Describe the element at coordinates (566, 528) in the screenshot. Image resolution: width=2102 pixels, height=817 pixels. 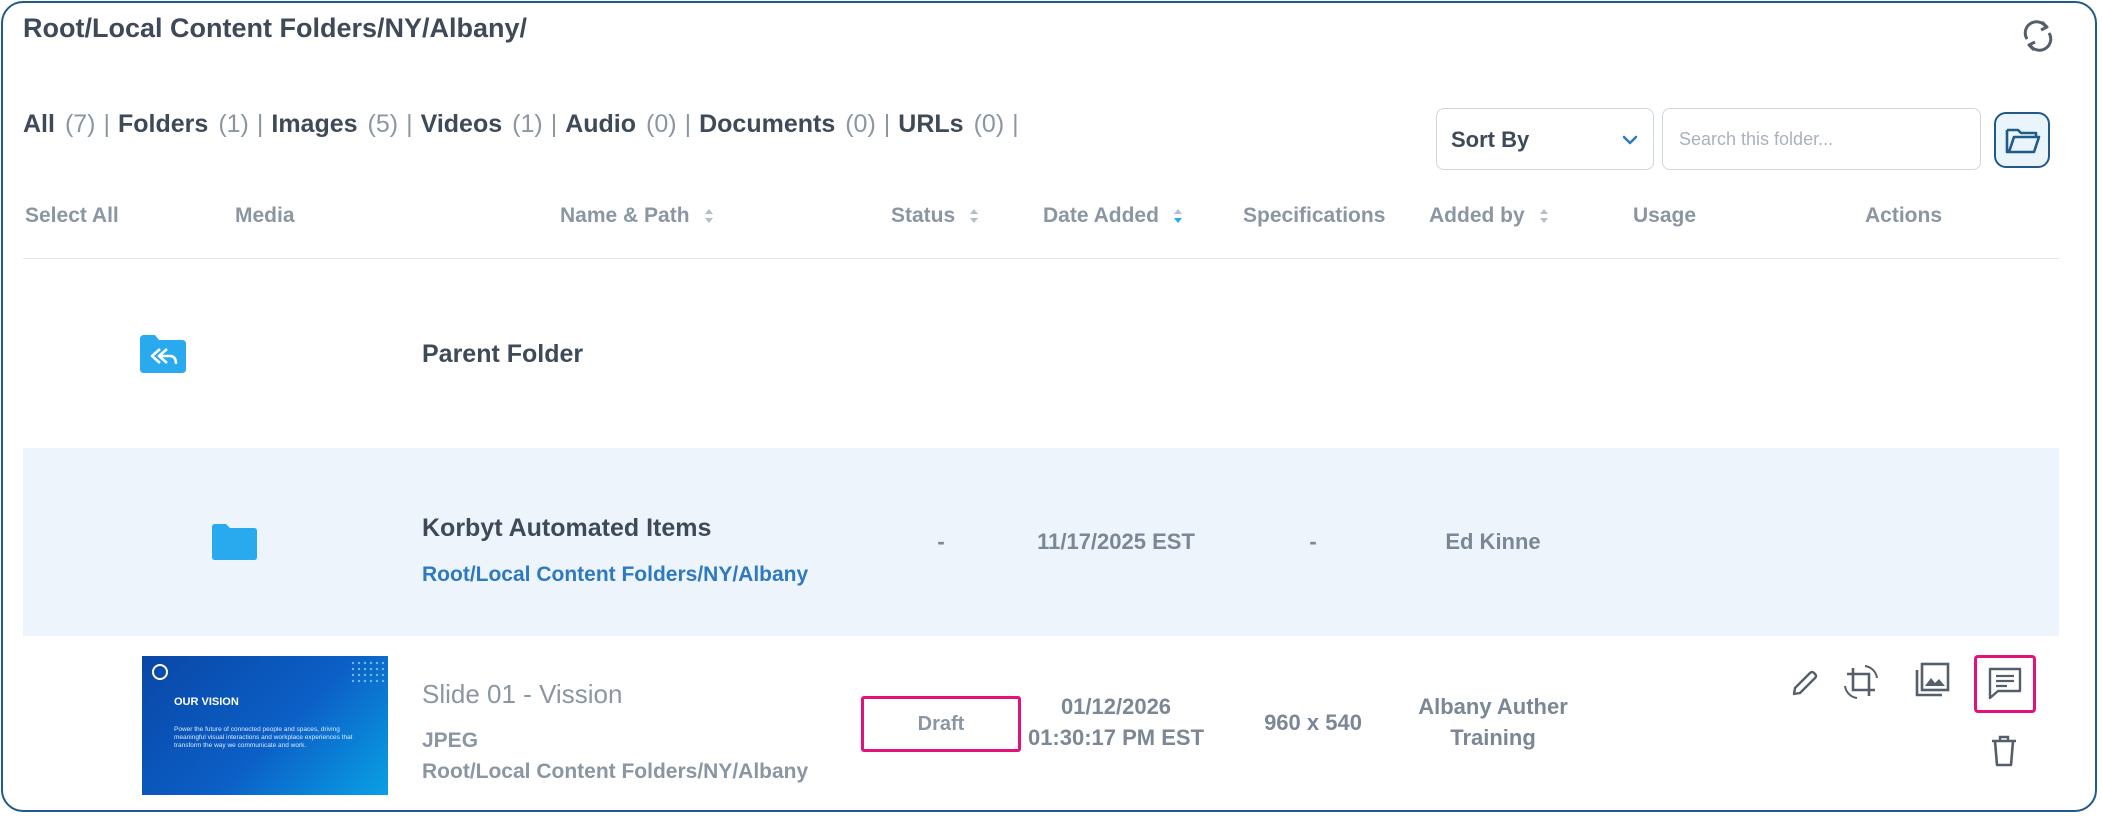
I see `folder-name: Korbyt Automated Items` at that location.